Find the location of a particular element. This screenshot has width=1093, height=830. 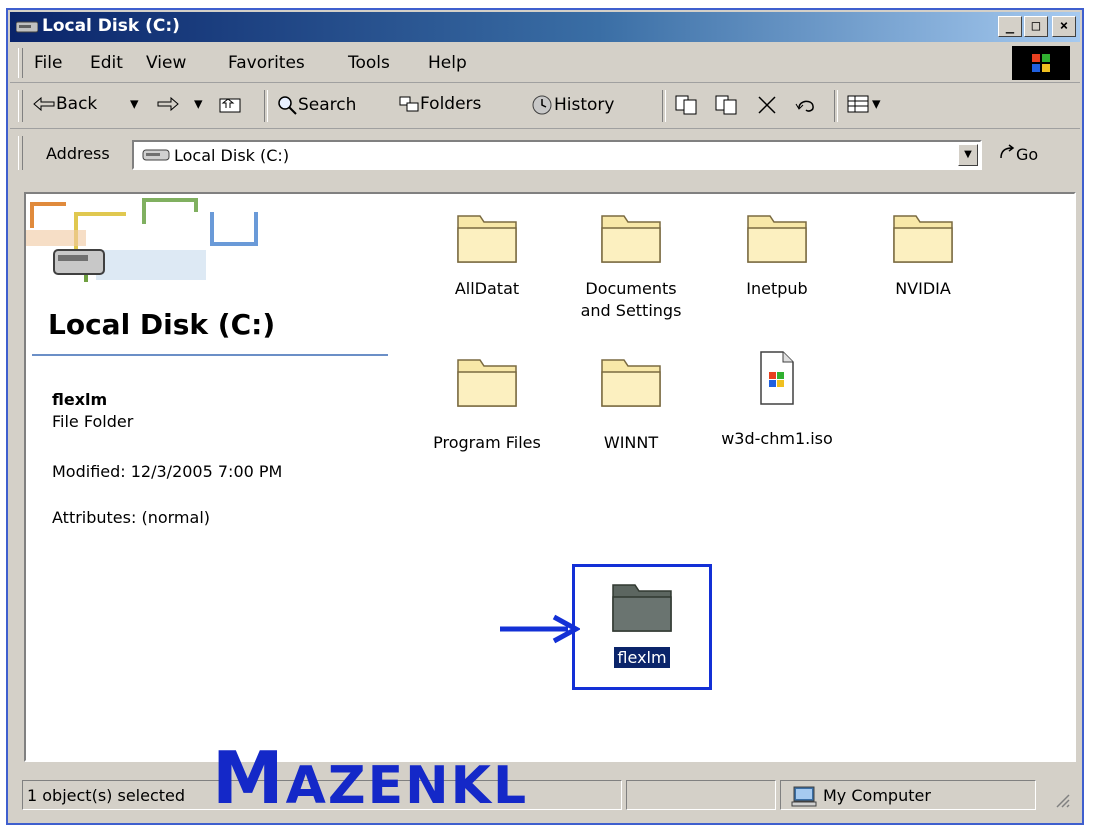

menu-favorites: Favorites is located at coordinates (266, 63).